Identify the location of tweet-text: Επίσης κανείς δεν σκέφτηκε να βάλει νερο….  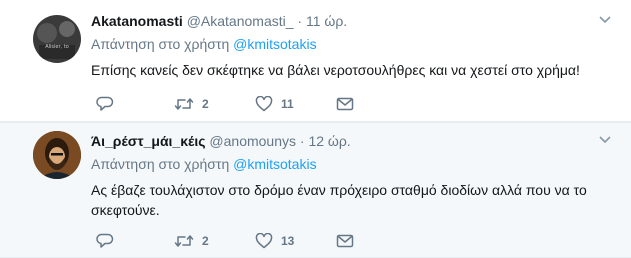
(335, 70).